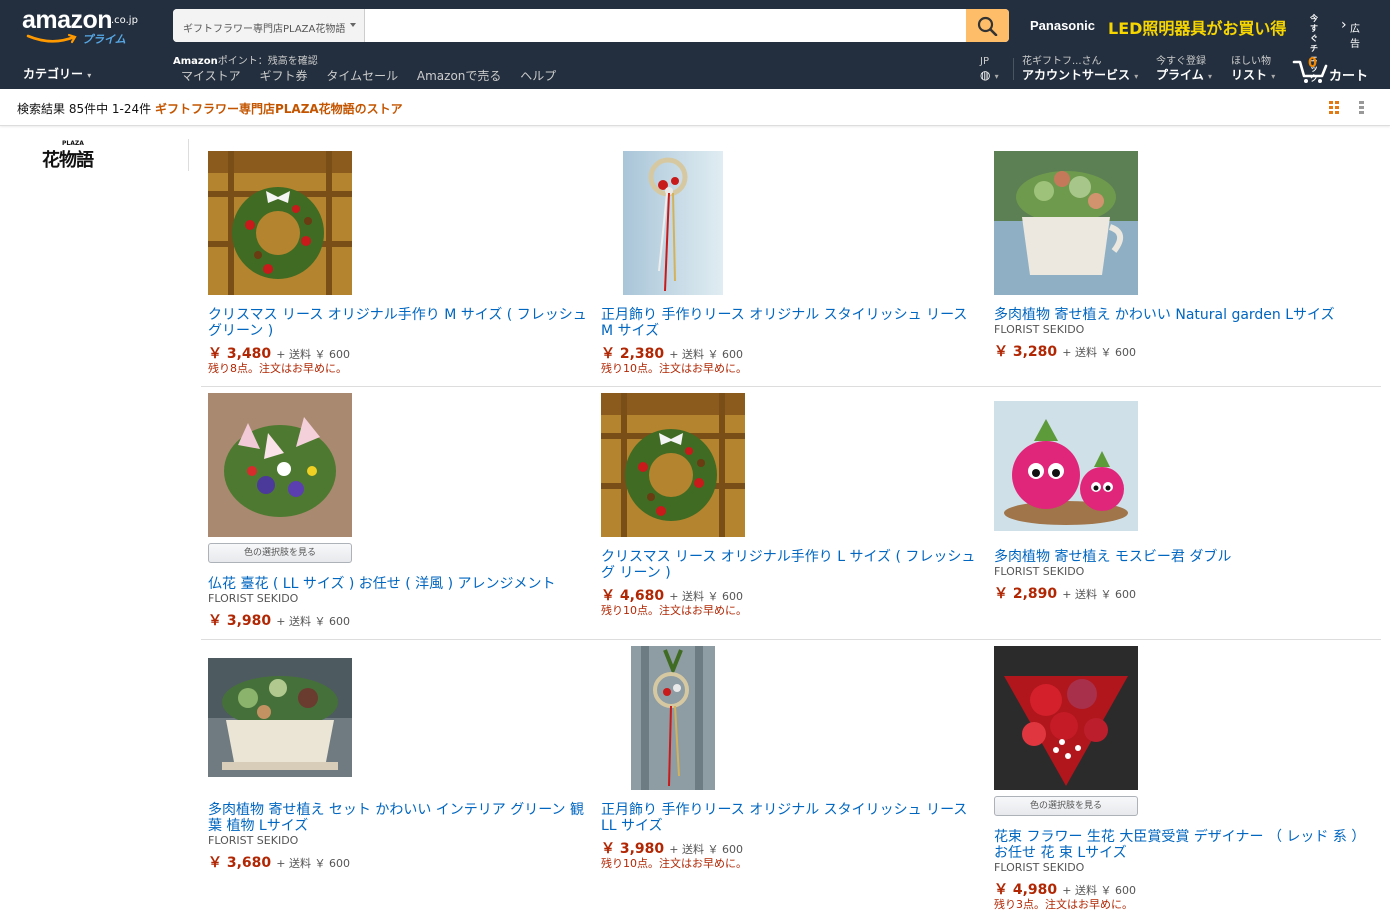 The height and width of the screenshot is (920, 1390). Describe the element at coordinates (398, 323) in the screenshot. I see `product-title: クリスマス リース オリジナル手作り M サイズ ( フレッシュ グリーン )` at that location.